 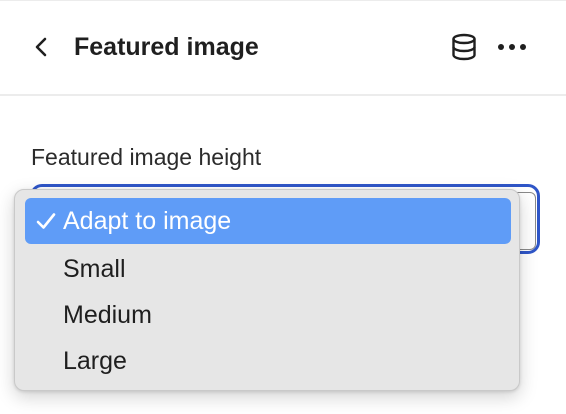 What do you see at coordinates (94, 269) in the screenshot?
I see `option-label: Small` at bounding box center [94, 269].